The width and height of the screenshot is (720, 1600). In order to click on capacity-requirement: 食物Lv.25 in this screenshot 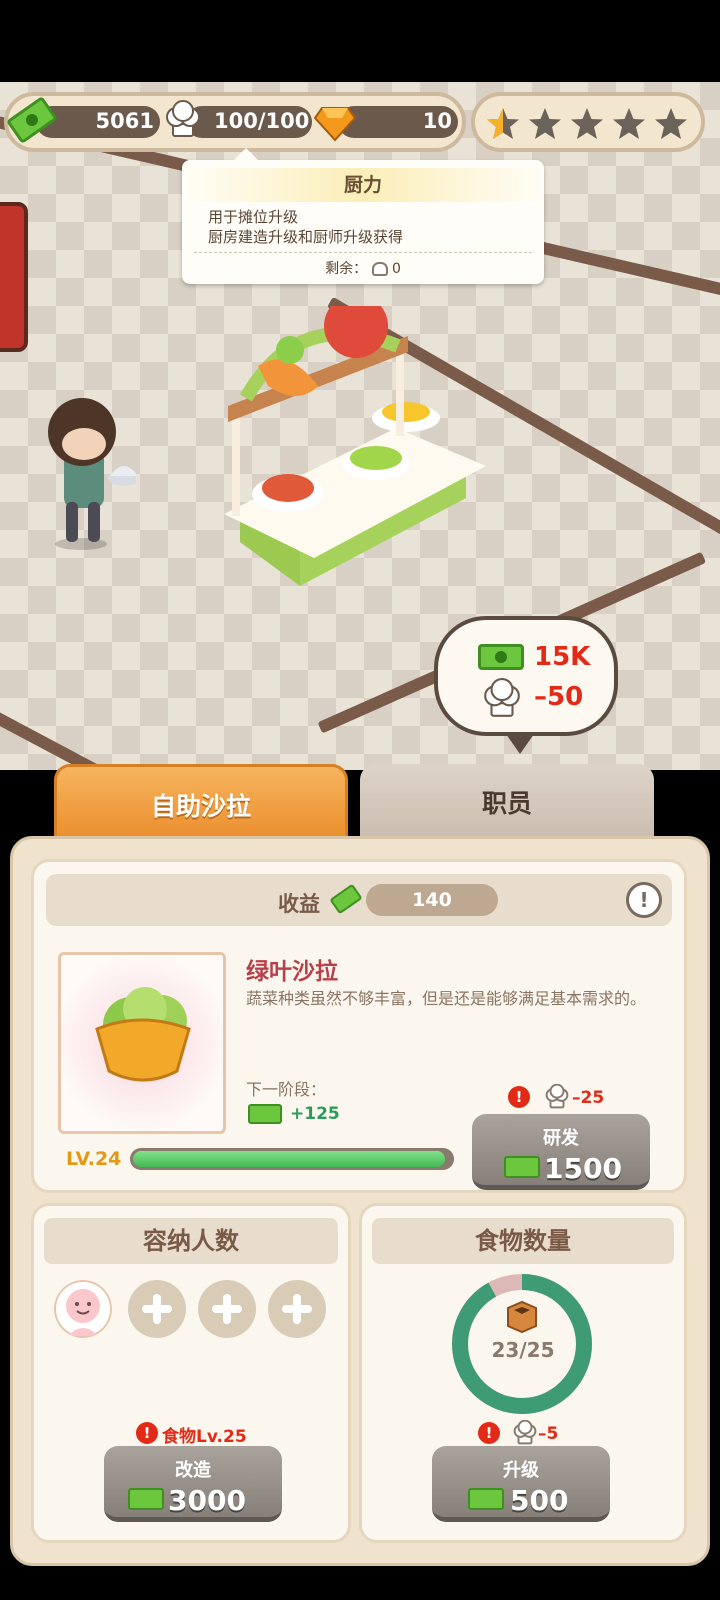, I will do `click(204, 1437)`.